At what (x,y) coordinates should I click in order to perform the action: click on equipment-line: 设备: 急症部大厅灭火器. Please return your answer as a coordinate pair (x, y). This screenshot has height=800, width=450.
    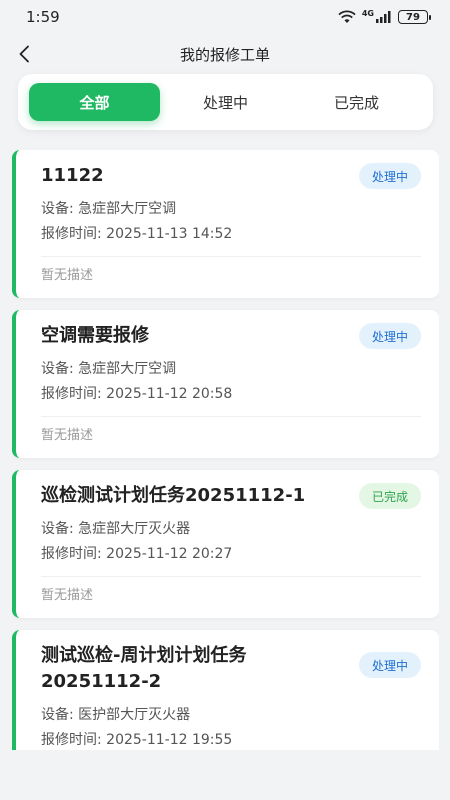
    Looking at the image, I should click on (231, 529).